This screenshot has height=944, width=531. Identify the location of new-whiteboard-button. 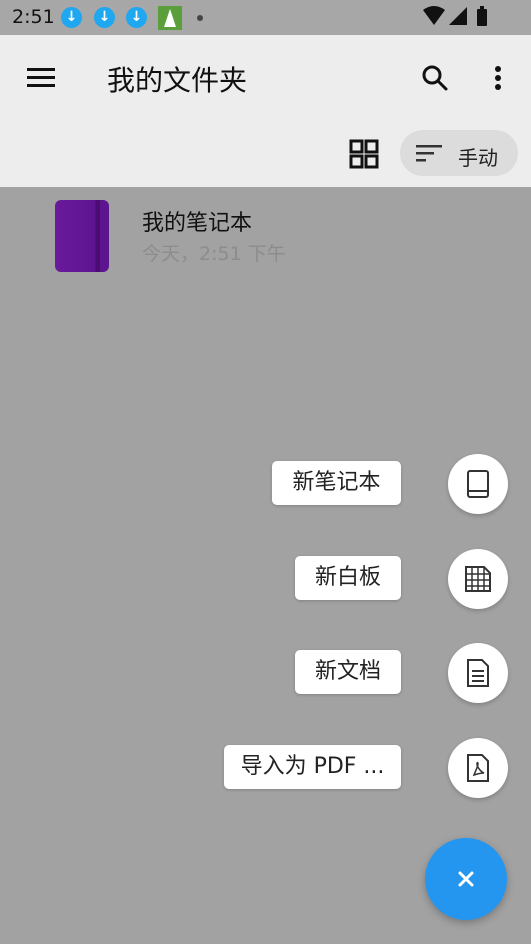
(478, 579).